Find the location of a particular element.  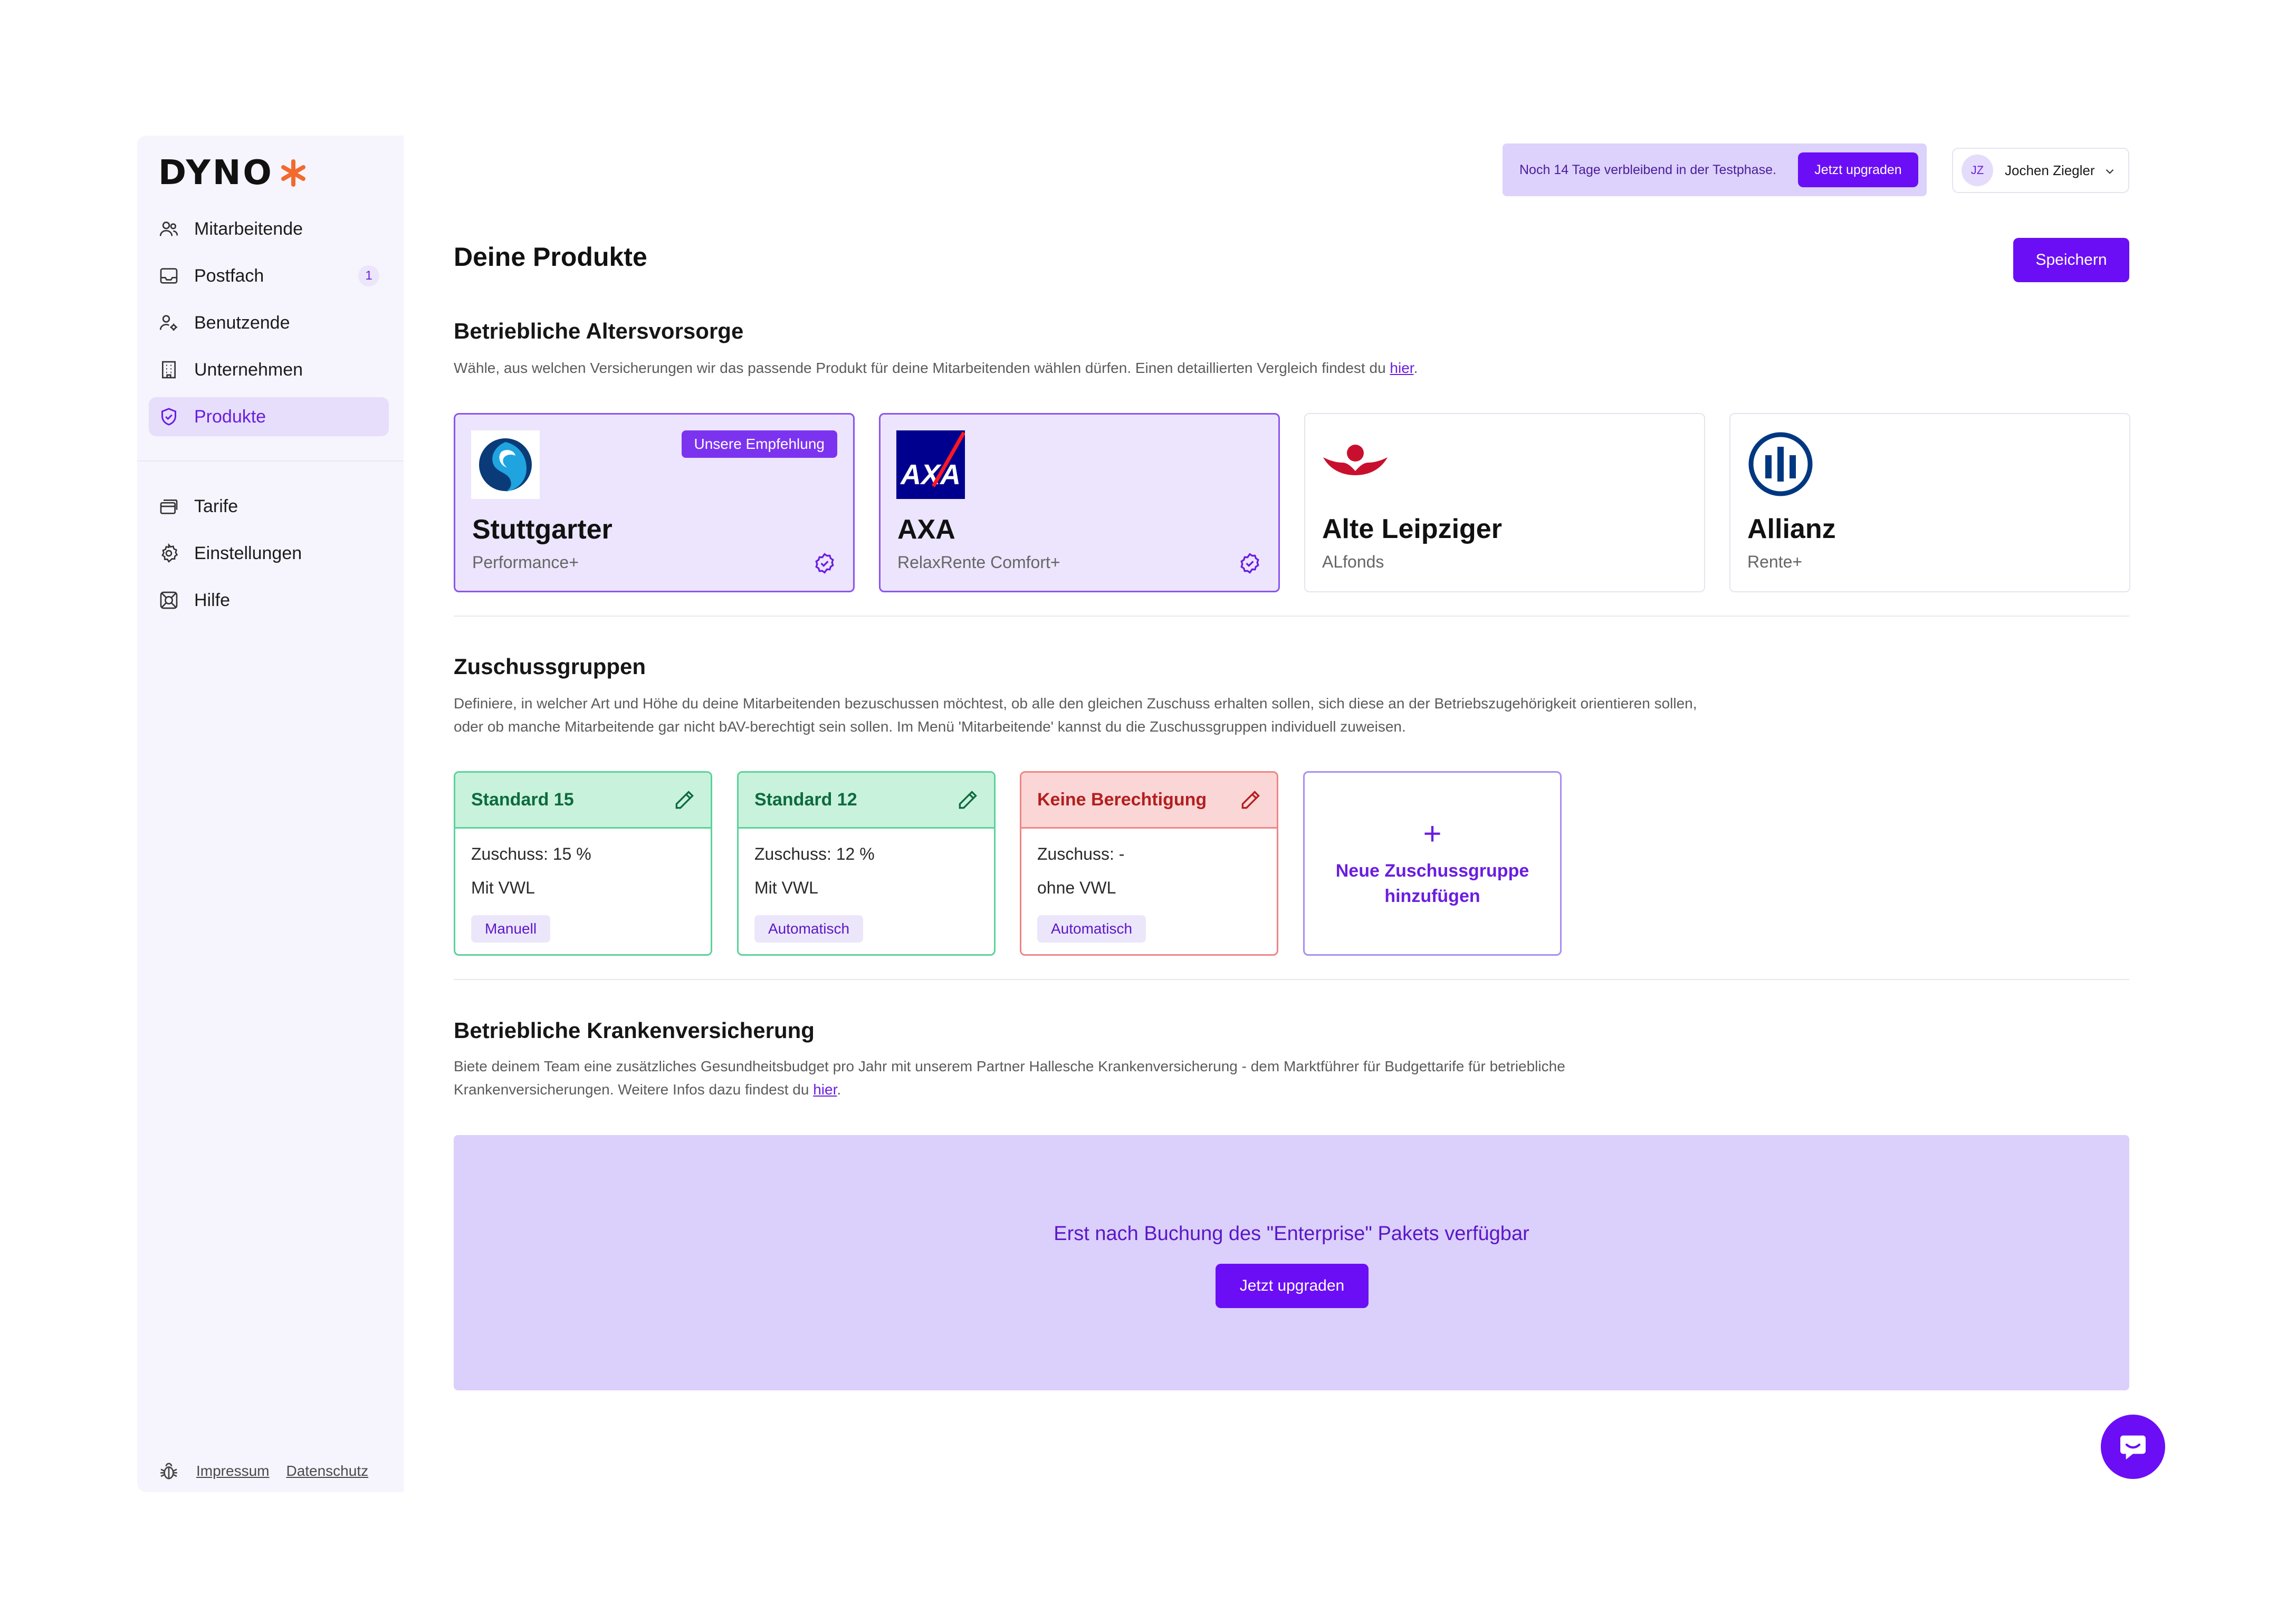

bkv-info-link: hier is located at coordinates (825, 1089).